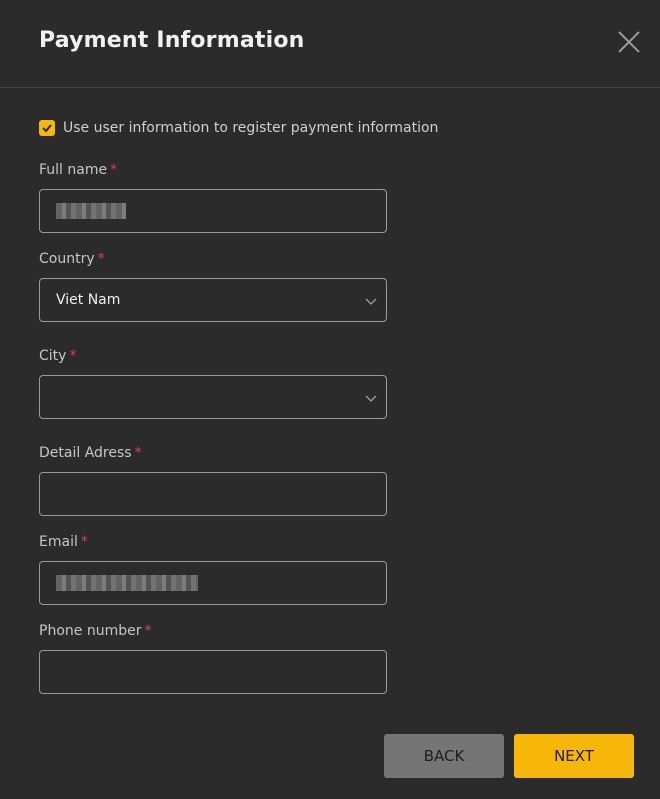  What do you see at coordinates (88, 300) in the screenshot?
I see `country-select-value: Viet Nam` at bounding box center [88, 300].